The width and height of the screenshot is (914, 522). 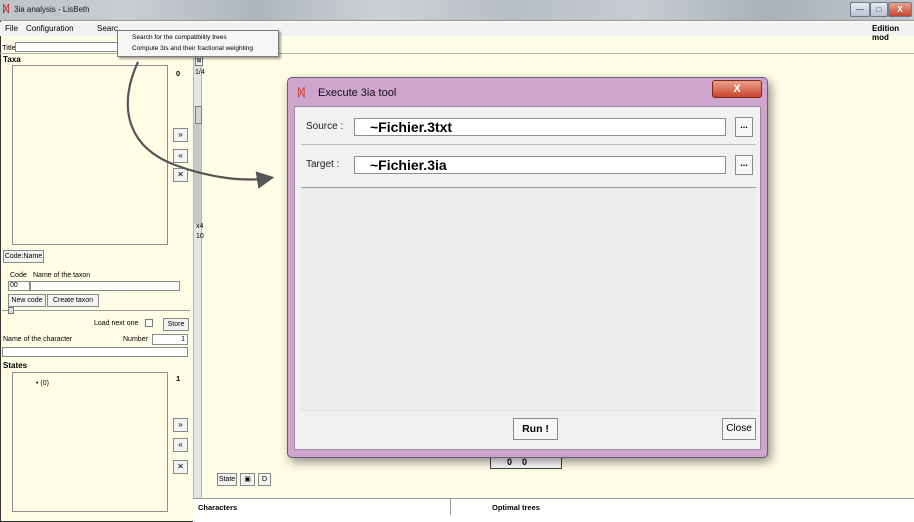 What do you see at coordinates (23, 256) in the screenshot?
I see `code-name-button: Code:Name` at bounding box center [23, 256].